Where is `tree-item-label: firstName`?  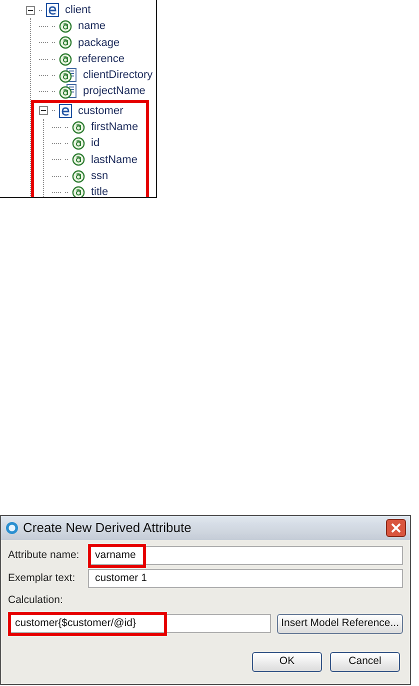 tree-item-label: firstName is located at coordinates (114, 127).